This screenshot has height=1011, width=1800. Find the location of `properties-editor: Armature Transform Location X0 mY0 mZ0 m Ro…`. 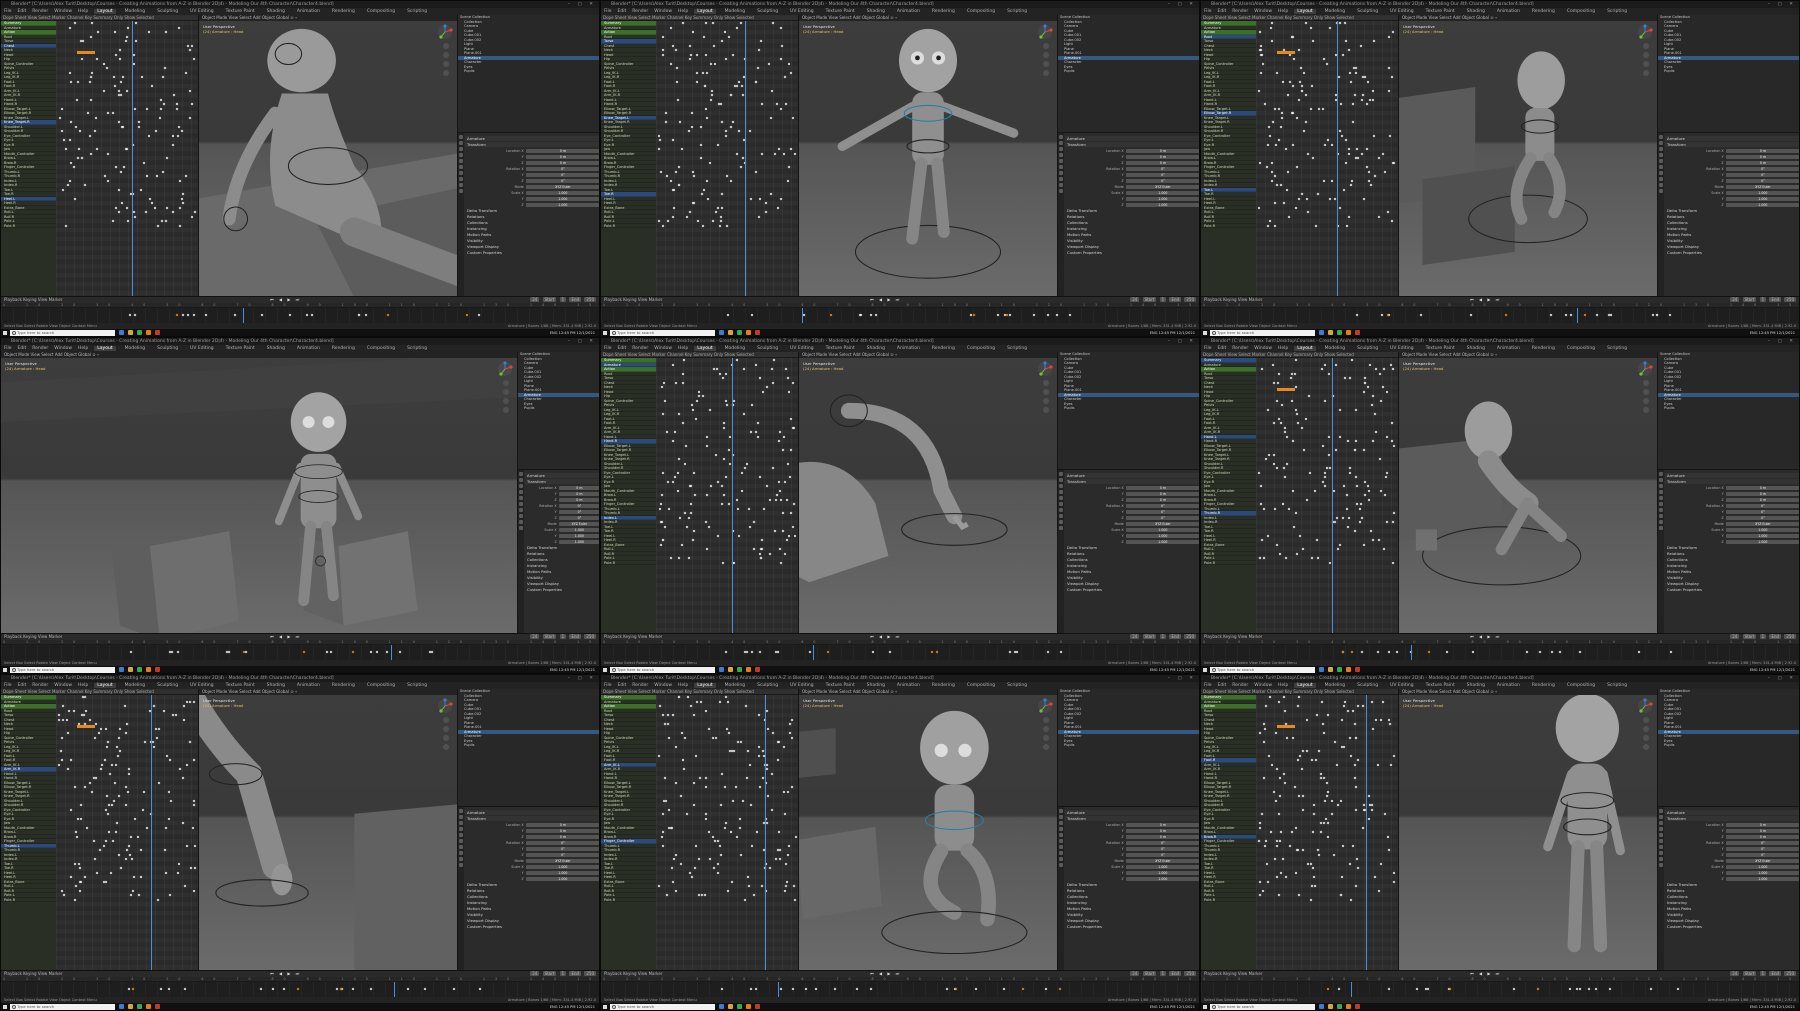

properties-editor: Armature Transform Location X0 mY0 mZ0 m Ro… is located at coordinates (1732, 214).